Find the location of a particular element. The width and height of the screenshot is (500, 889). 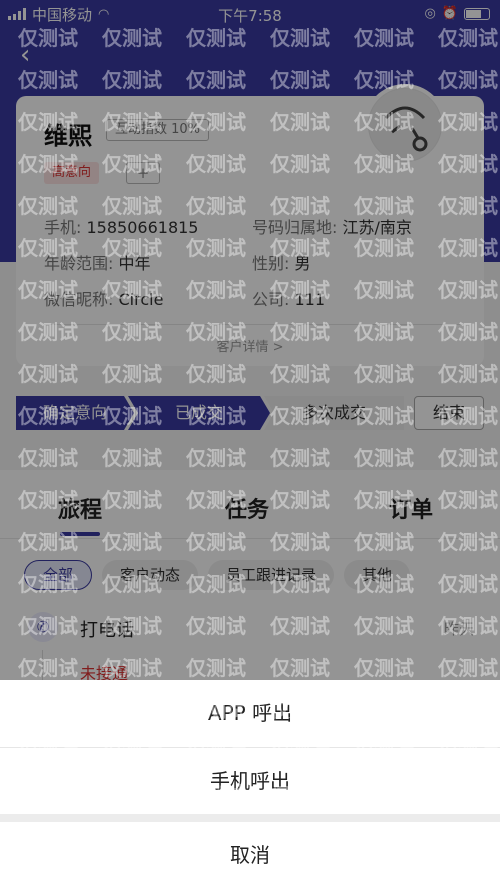

app-call-option: APP 呼出 is located at coordinates (250, 713).